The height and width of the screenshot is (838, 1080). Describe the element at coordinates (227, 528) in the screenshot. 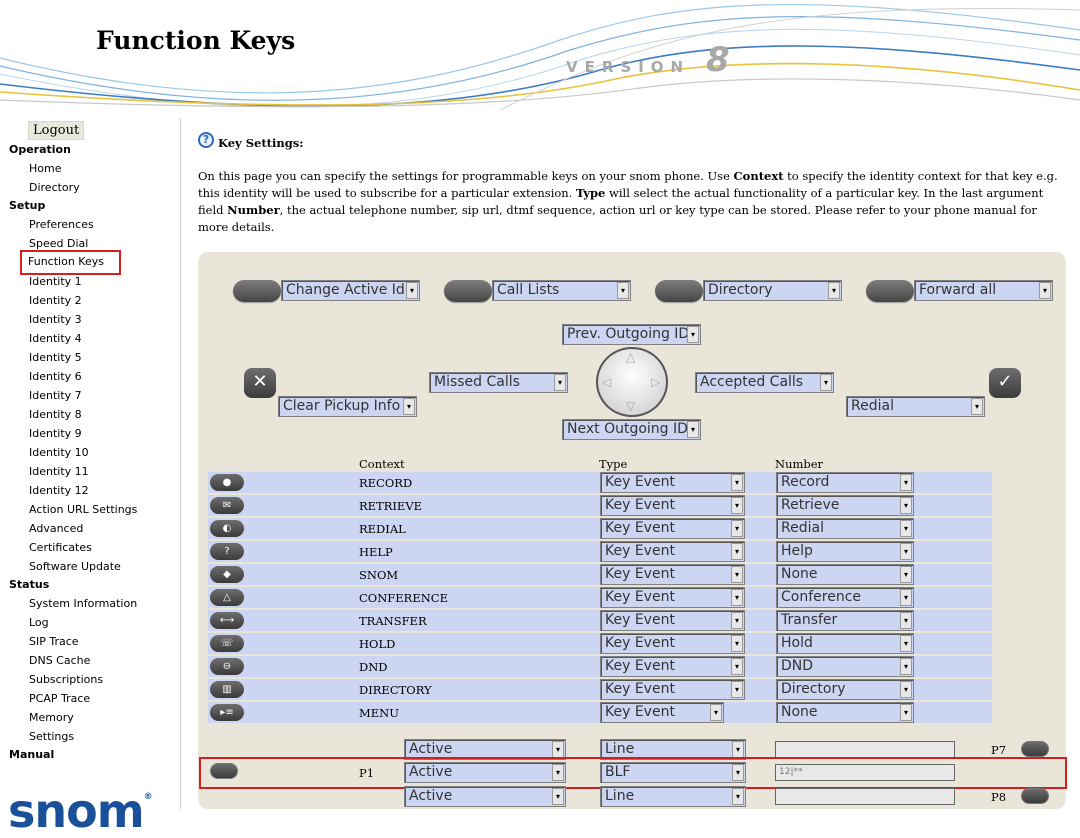

I see `redial-icon: ◐` at that location.